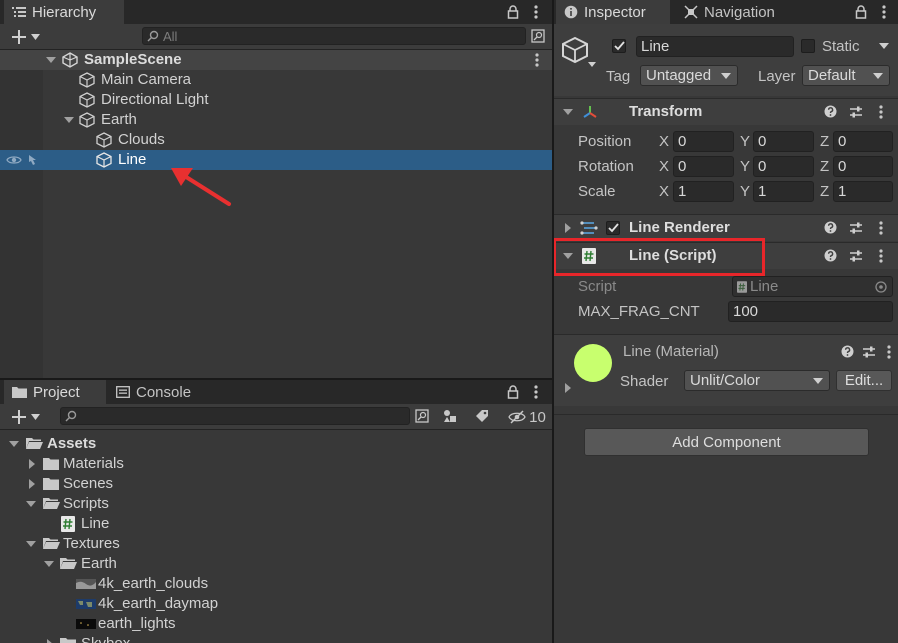 This screenshot has height=643, width=898. What do you see at coordinates (33, 160) in the screenshot?
I see `pickable-hand-icon` at bounding box center [33, 160].